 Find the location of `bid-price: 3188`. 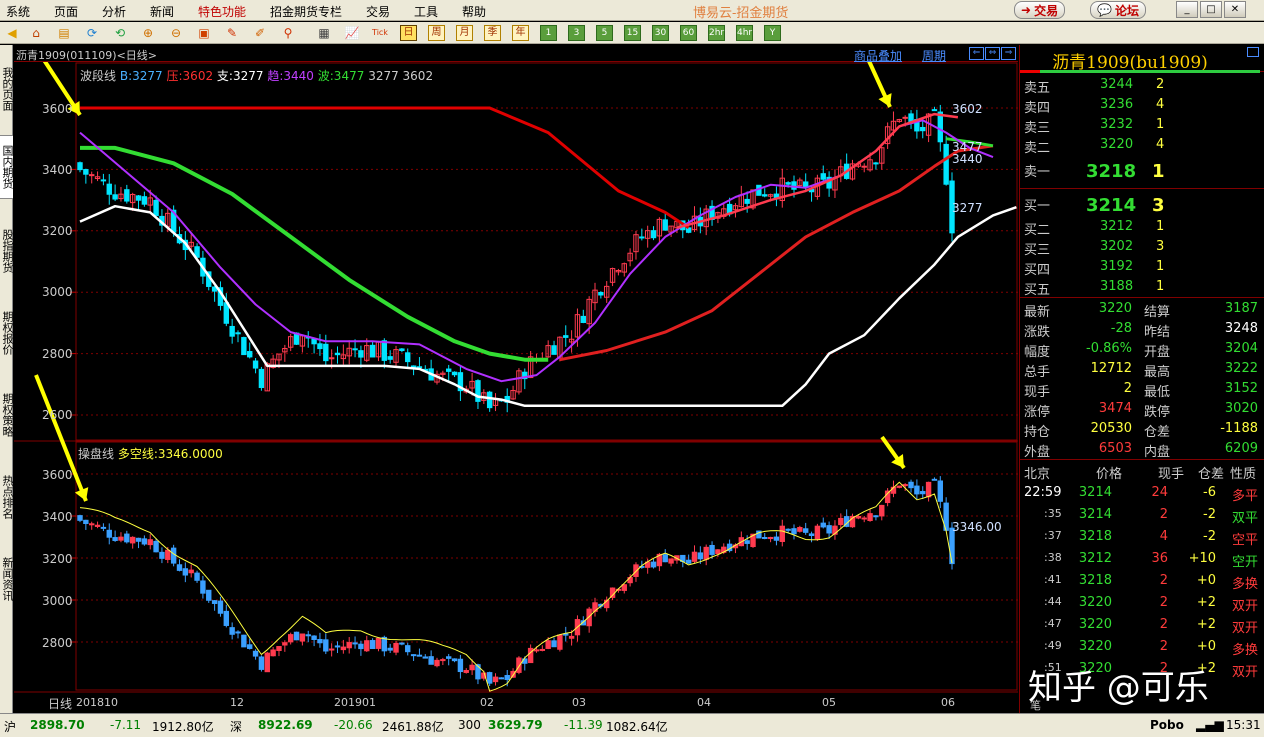

bid-price: 3188 is located at coordinates (1116, 286).